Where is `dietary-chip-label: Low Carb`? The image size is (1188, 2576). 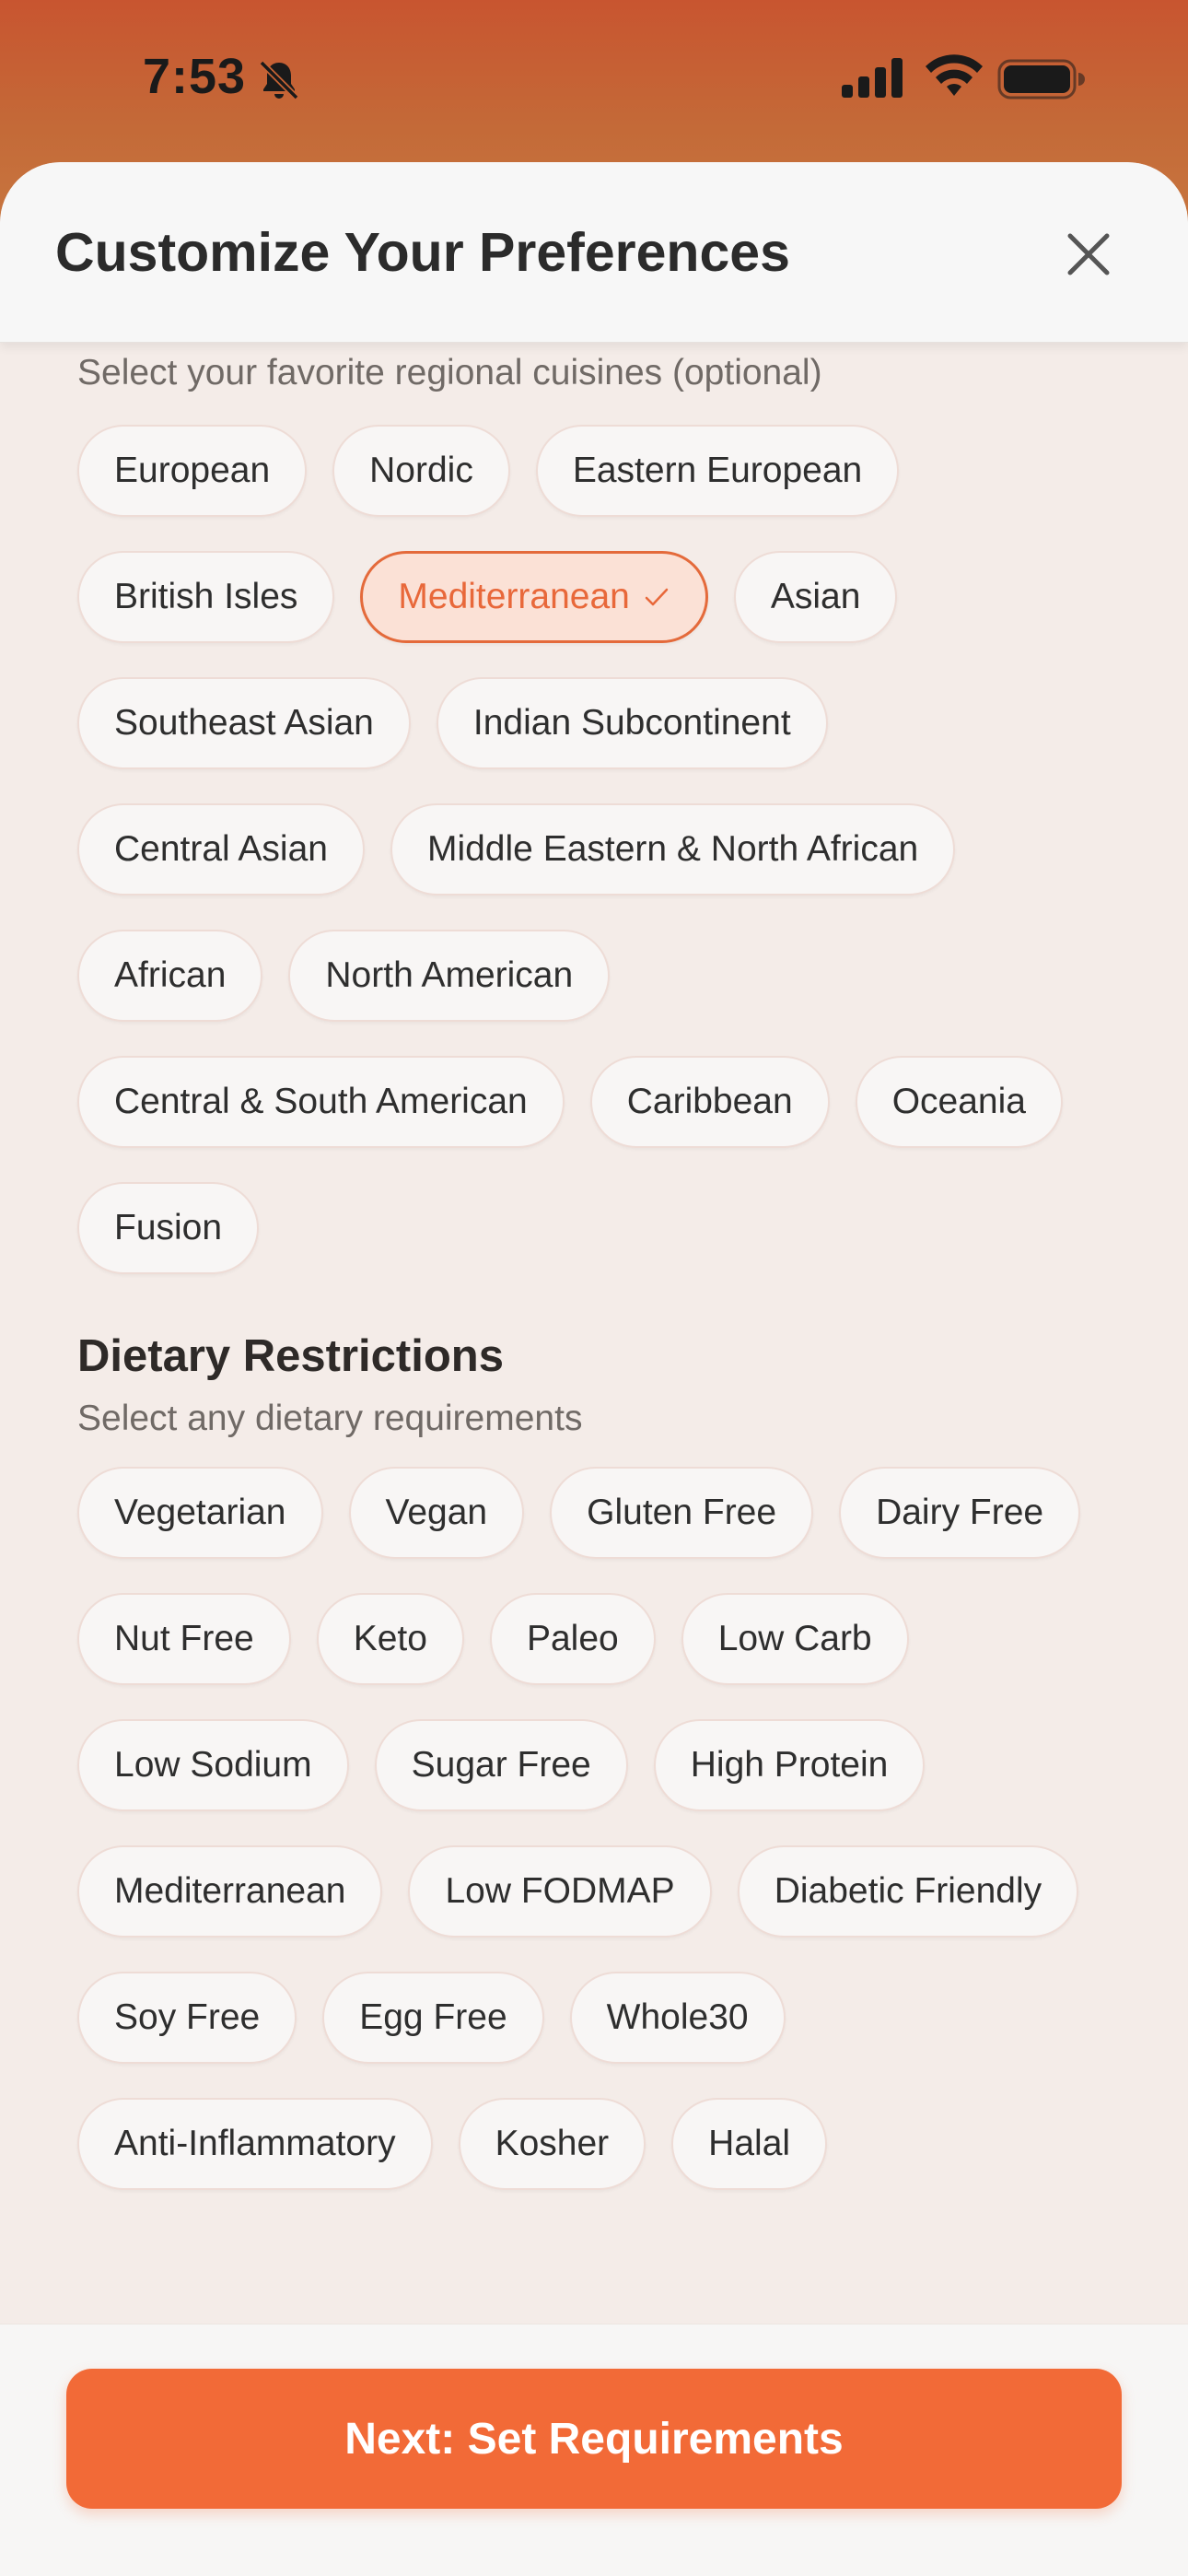 dietary-chip-label: Low Carb is located at coordinates (794, 1638).